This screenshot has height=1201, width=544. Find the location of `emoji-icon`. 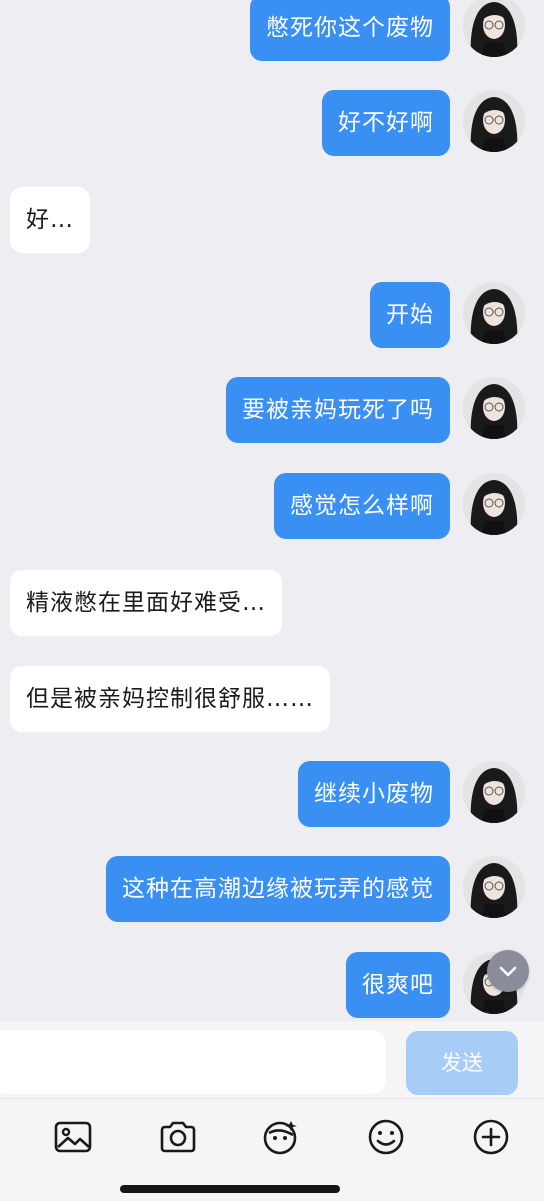

emoji-icon is located at coordinates (386, 1137).